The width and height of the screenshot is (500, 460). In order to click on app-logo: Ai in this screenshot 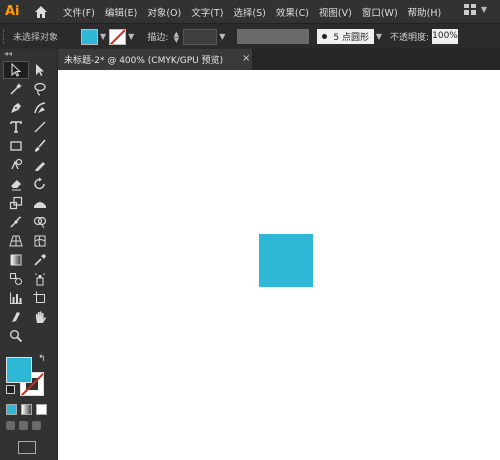, I will do `click(12, 11)`.